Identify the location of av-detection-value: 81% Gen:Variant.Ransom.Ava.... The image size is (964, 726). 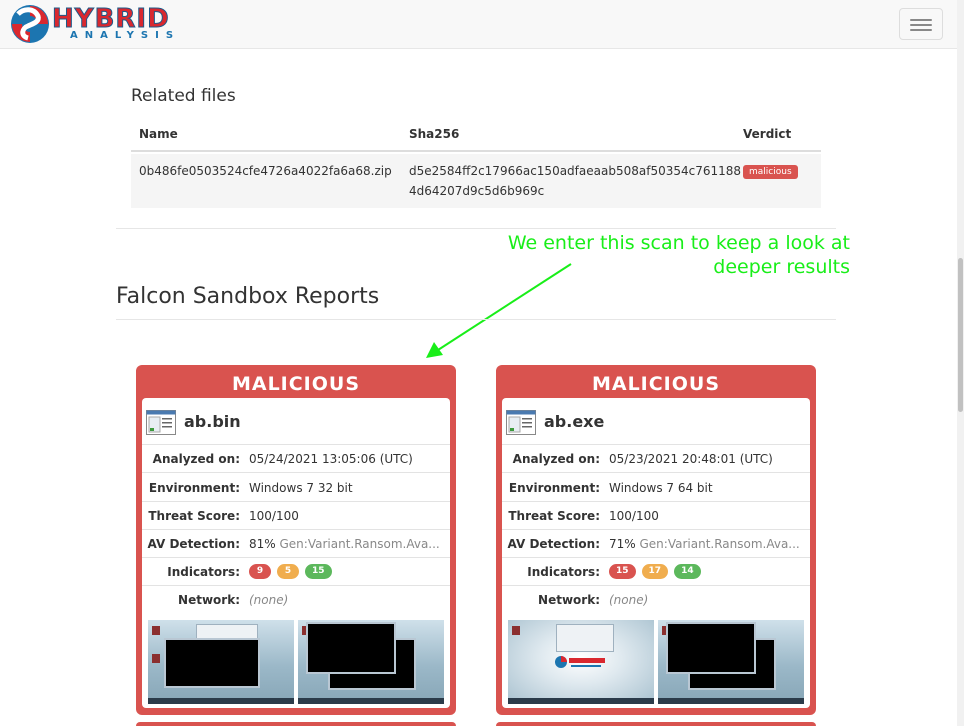
(347, 544).